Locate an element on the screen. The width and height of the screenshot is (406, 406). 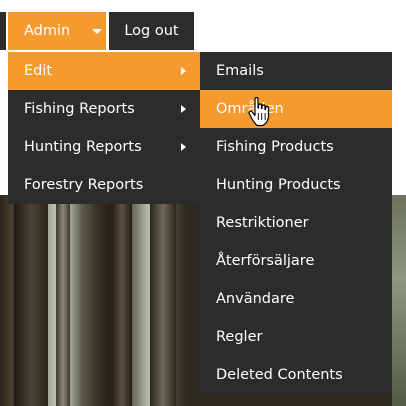
admin-menu-label: Admin is located at coordinates (47, 31).